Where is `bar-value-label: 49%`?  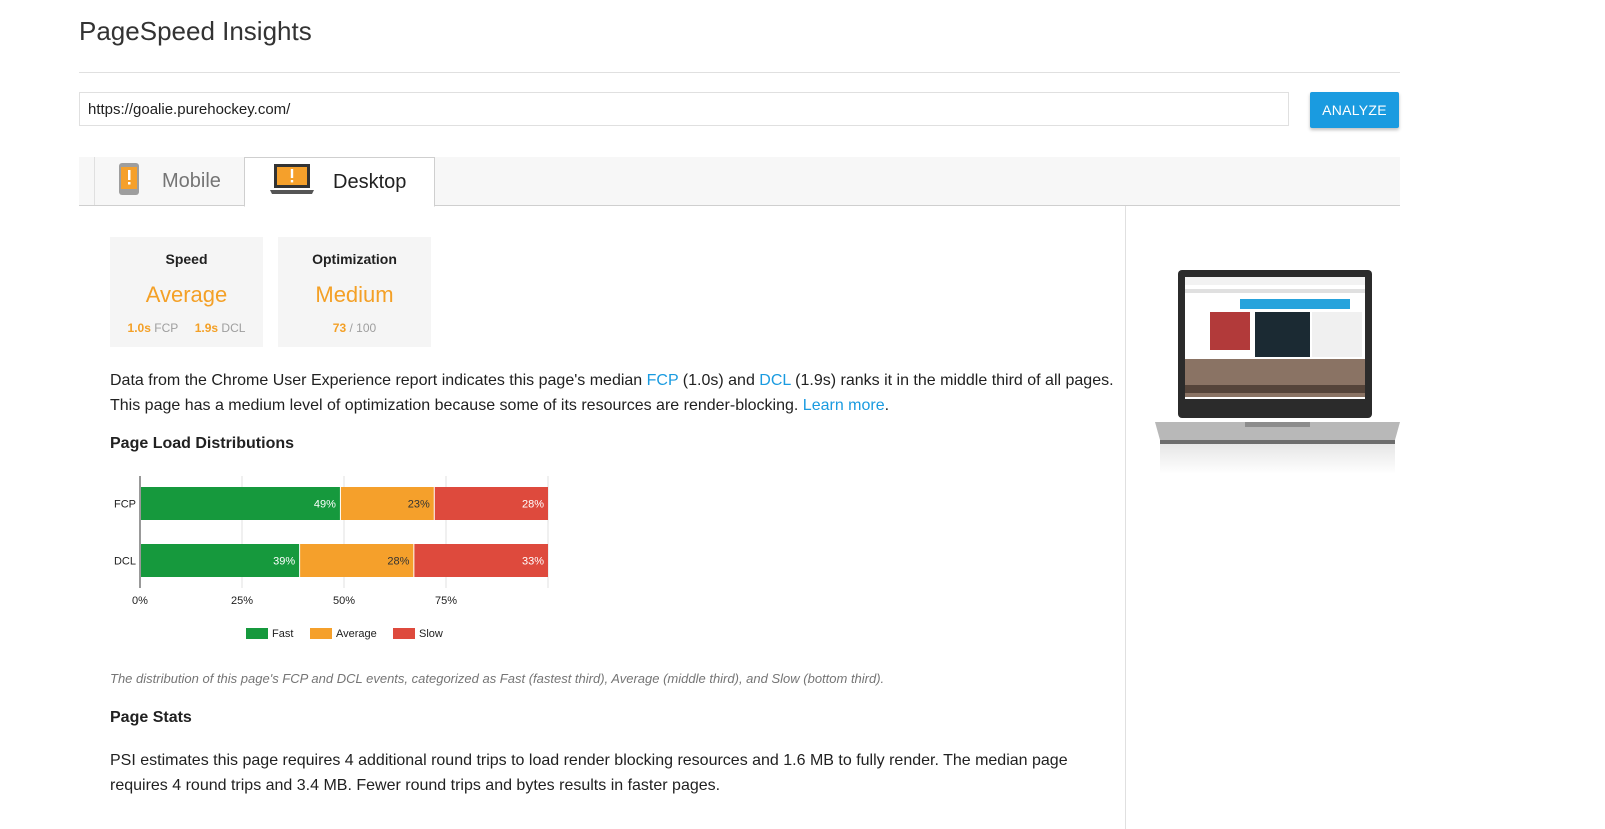 bar-value-label: 49% is located at coordinates (325, 505).